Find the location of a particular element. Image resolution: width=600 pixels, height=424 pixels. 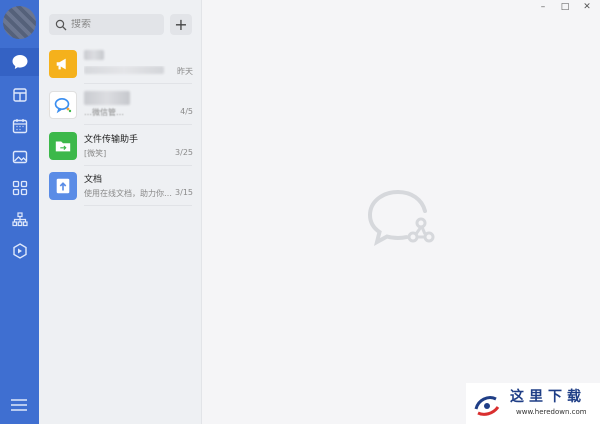

photos-nav-button is located at coordinates (19, 157).